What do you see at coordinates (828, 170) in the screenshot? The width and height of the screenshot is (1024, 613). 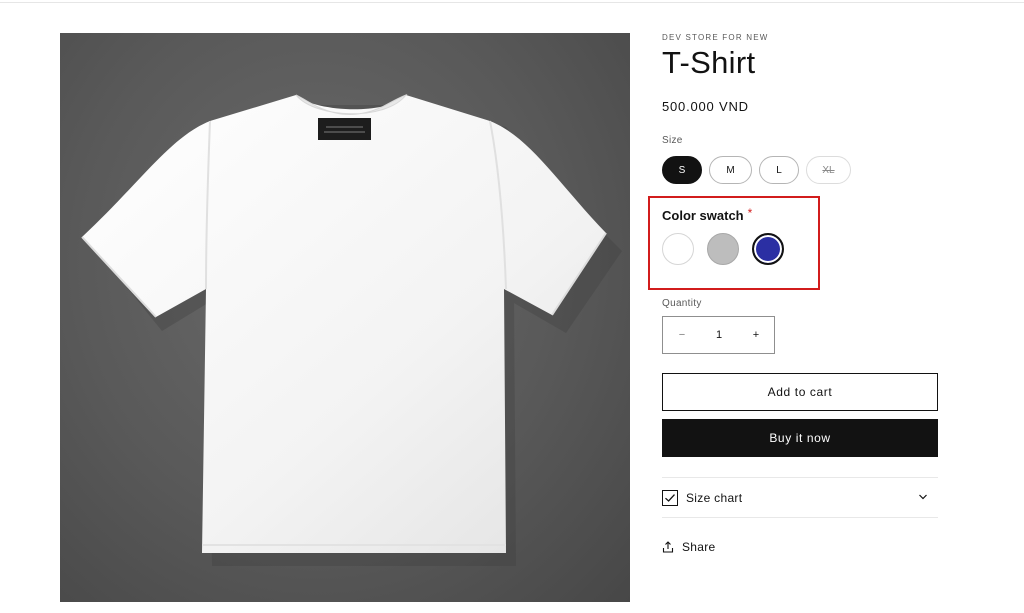 I see `size-option-xl: XL` at bounding box center [828, 170].